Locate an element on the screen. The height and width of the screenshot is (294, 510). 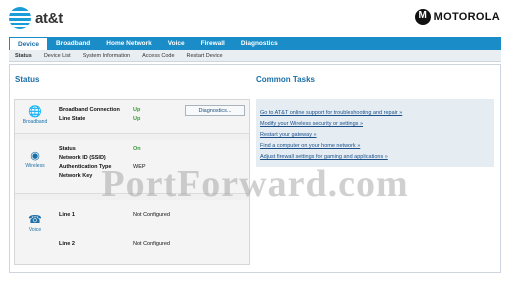
phone-icon: ☎ is located at coordinates (35, 220).